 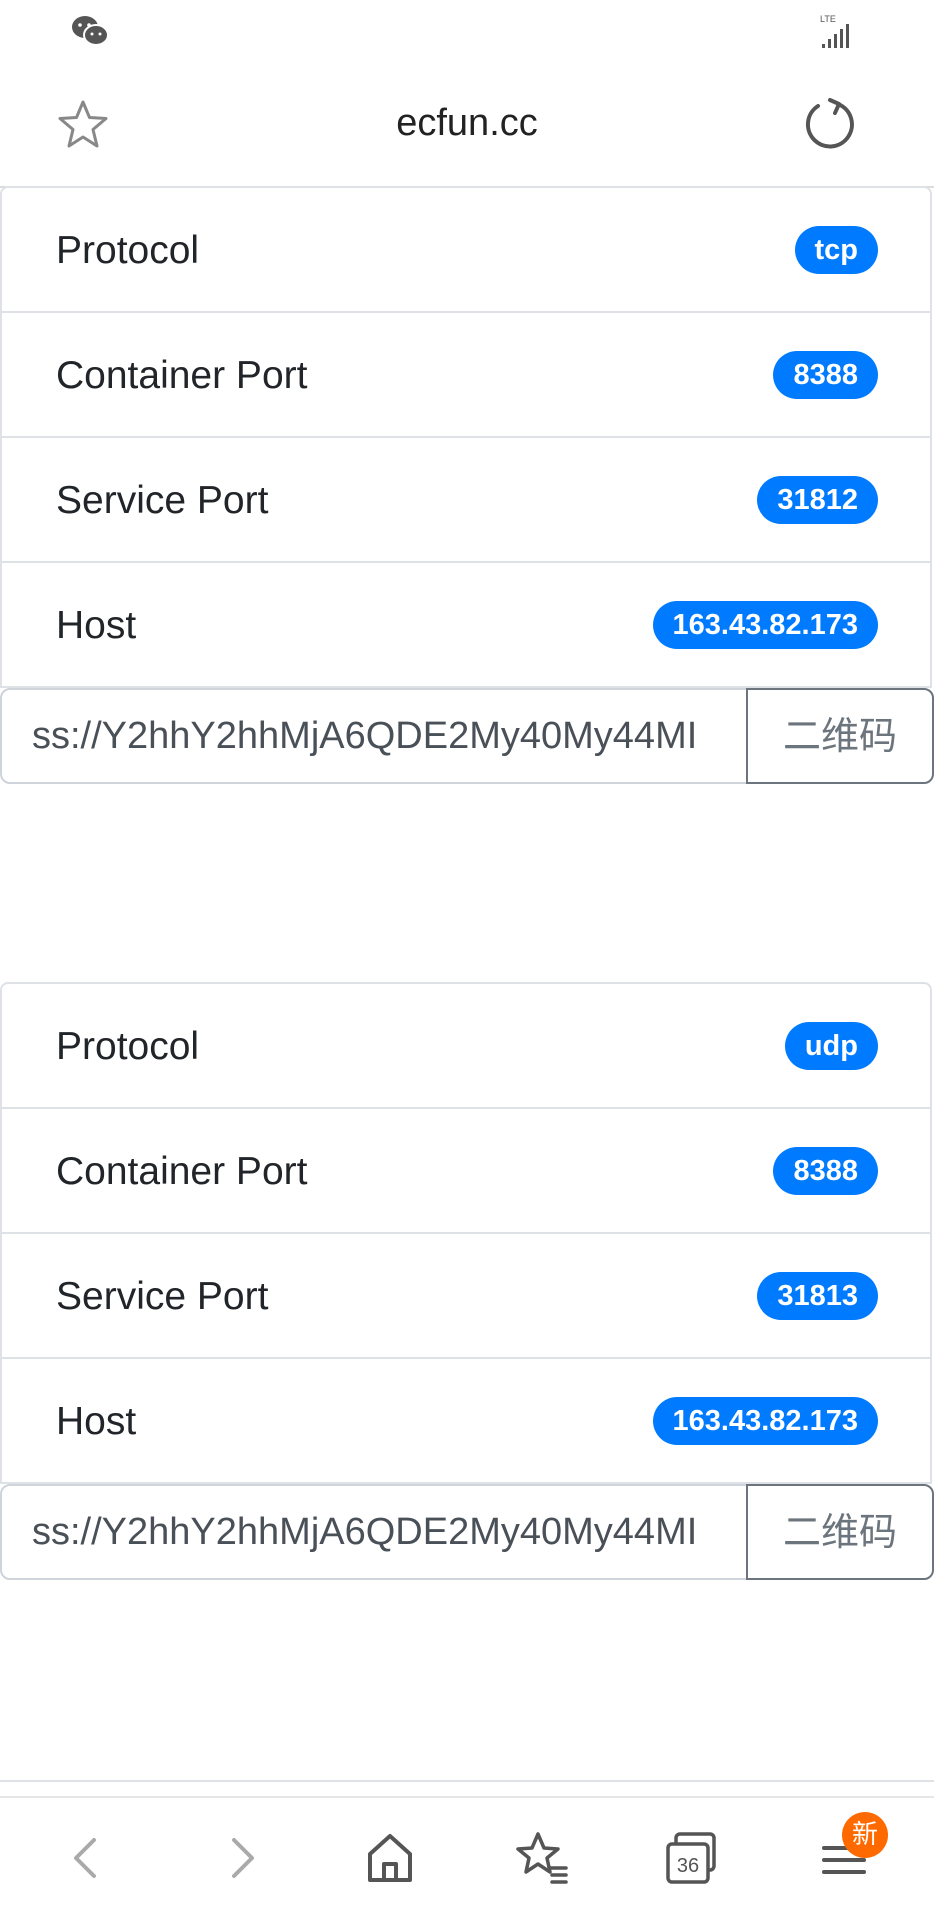 What do you see at coordinates (466, 1296) in the screenshot?
I see `service-port-row: Service Port 31813` at bounding box center [466, 1296].